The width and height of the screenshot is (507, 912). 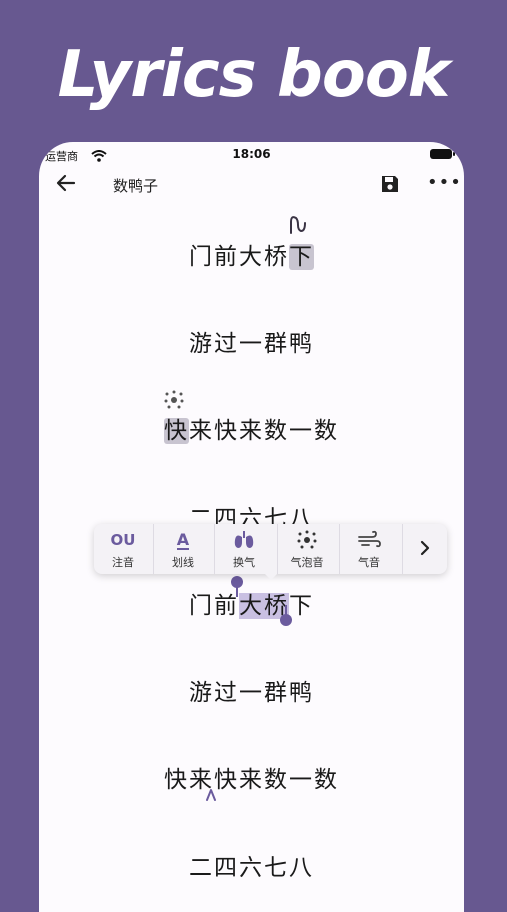 I want to click on phonetic-button: OU 注音, so click(x=123, y=549).